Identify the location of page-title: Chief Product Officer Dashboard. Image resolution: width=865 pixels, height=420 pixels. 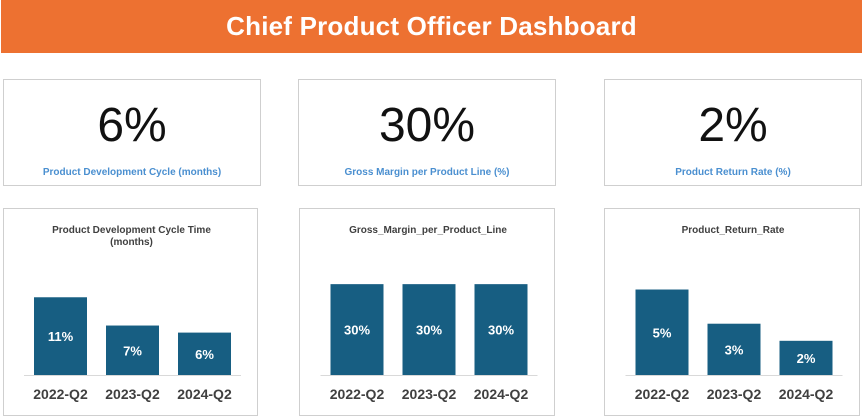
(431, 26).